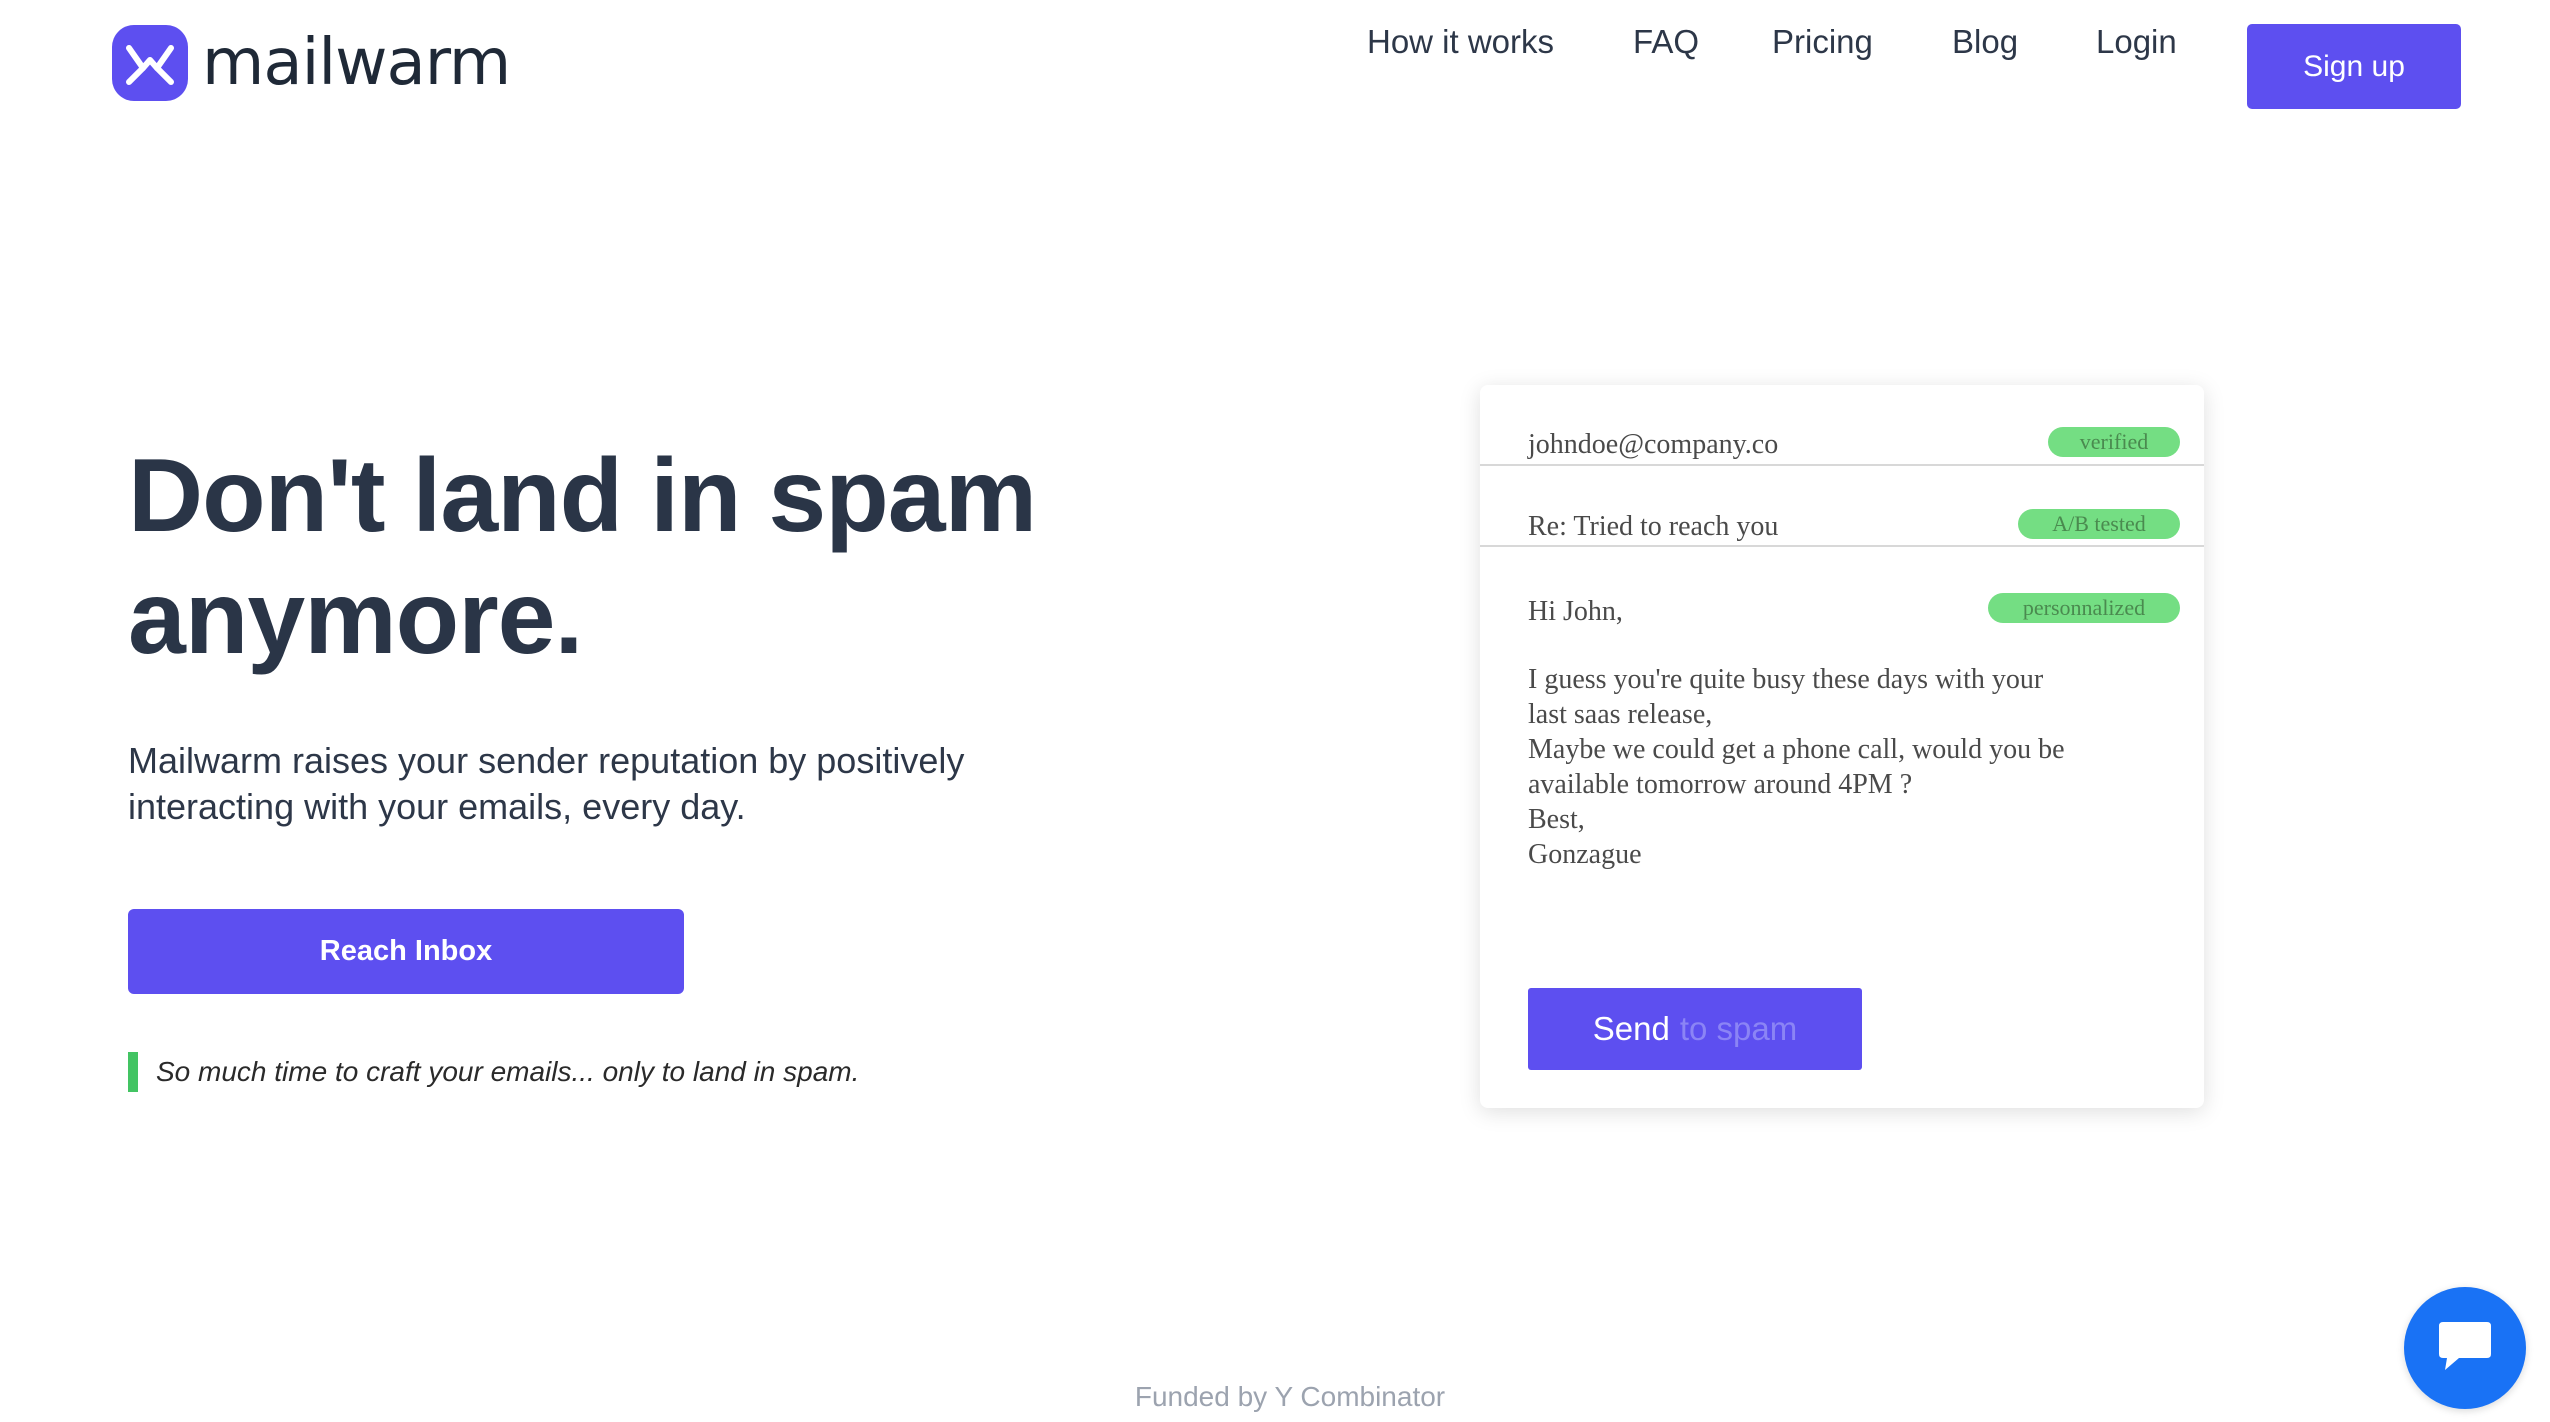 The width and height of the screenshot is (2550, 1422). I want to click on email-body-line: last saas release,, so click(1620, 714).